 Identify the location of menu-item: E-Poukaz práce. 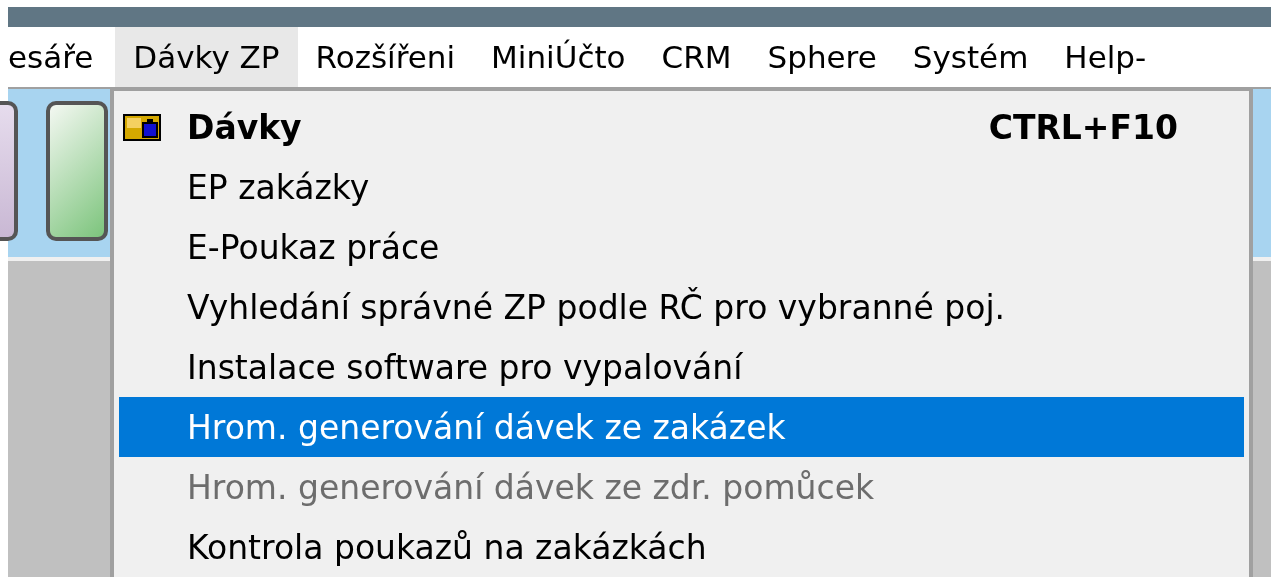
(681, 247).